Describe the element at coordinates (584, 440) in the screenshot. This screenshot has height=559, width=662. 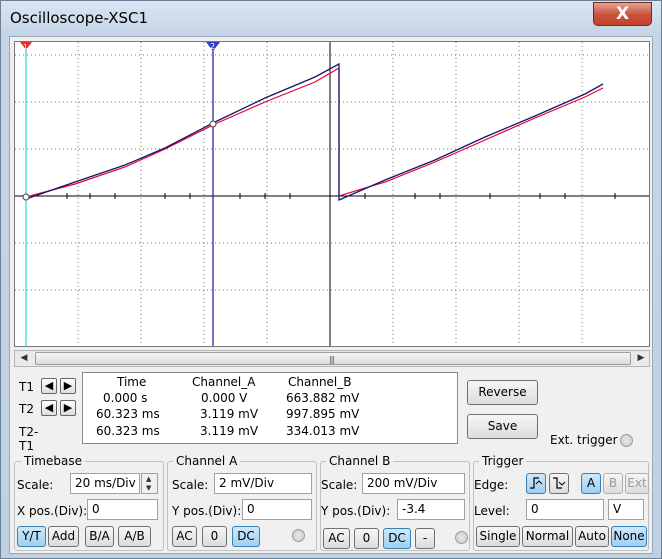
I see `ext-trigger-label: Ext. trigger` at that location.